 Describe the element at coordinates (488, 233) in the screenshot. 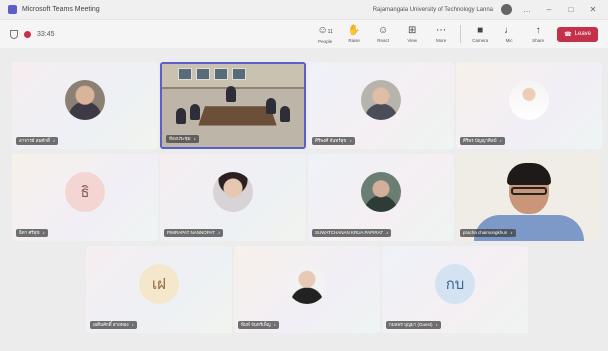

I see `participant-name-tag: pracha chaimongkhun ♪` at that location.